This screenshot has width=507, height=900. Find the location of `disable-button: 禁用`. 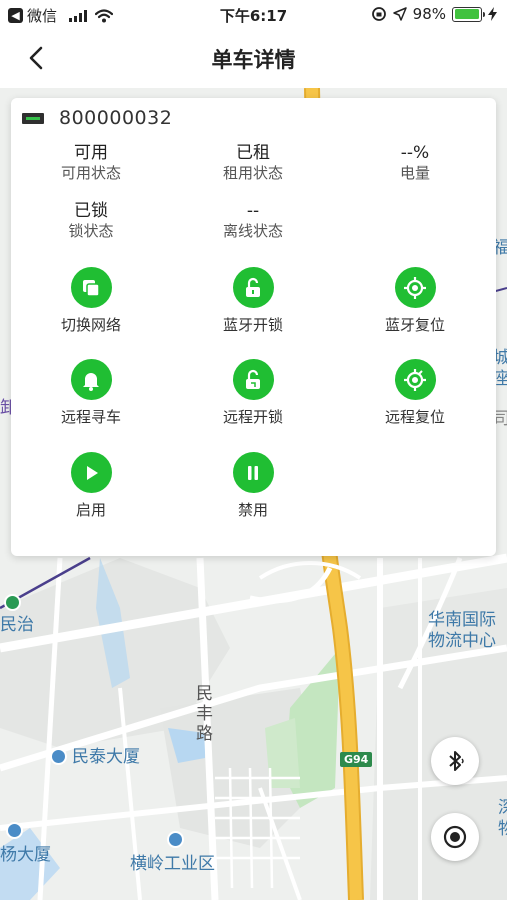

disable-button: 禁用 is located at coordinates (253, 486).